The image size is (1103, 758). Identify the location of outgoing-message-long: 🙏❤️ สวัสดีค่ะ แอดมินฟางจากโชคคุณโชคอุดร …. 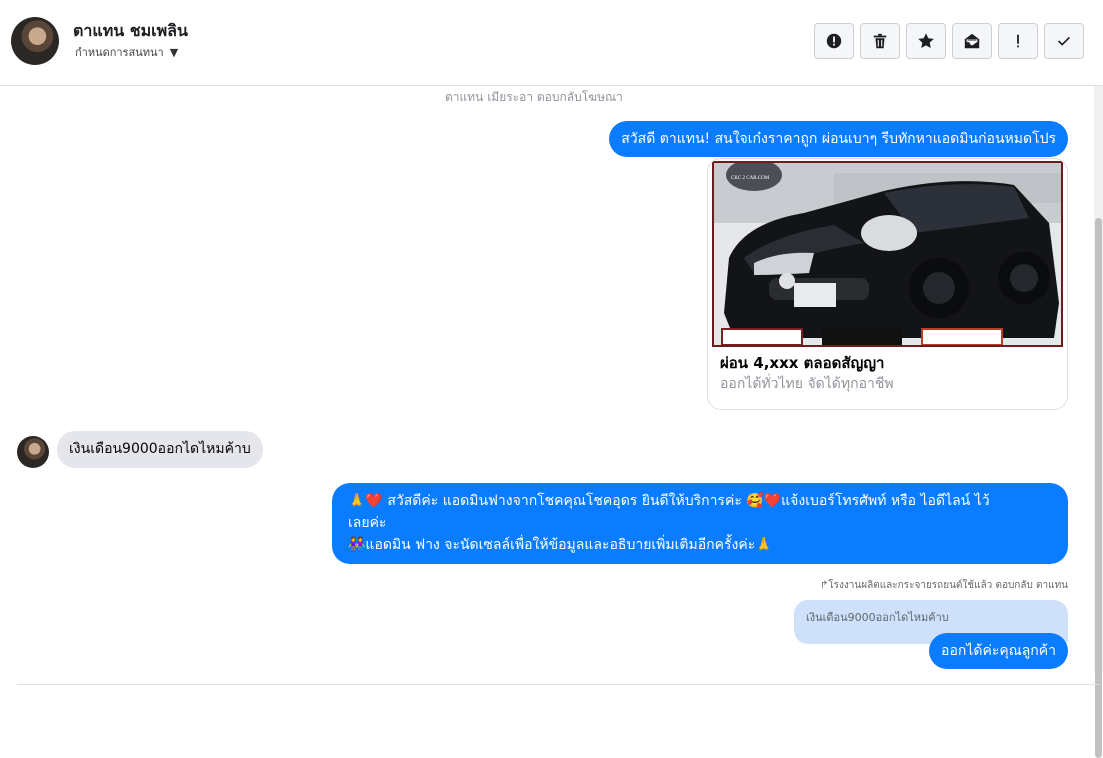
(700, 523).